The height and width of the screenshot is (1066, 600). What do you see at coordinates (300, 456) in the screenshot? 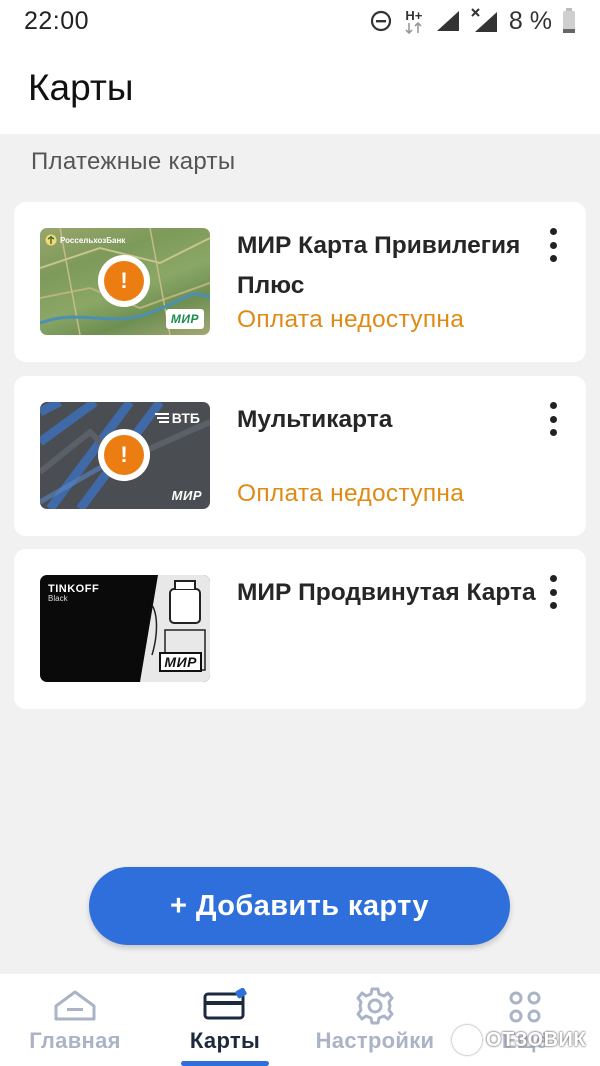
I see `card-item-vtb: ВТБ ! МИР Мультикарта Оплата недоступна` at bounding box center [300, 456].